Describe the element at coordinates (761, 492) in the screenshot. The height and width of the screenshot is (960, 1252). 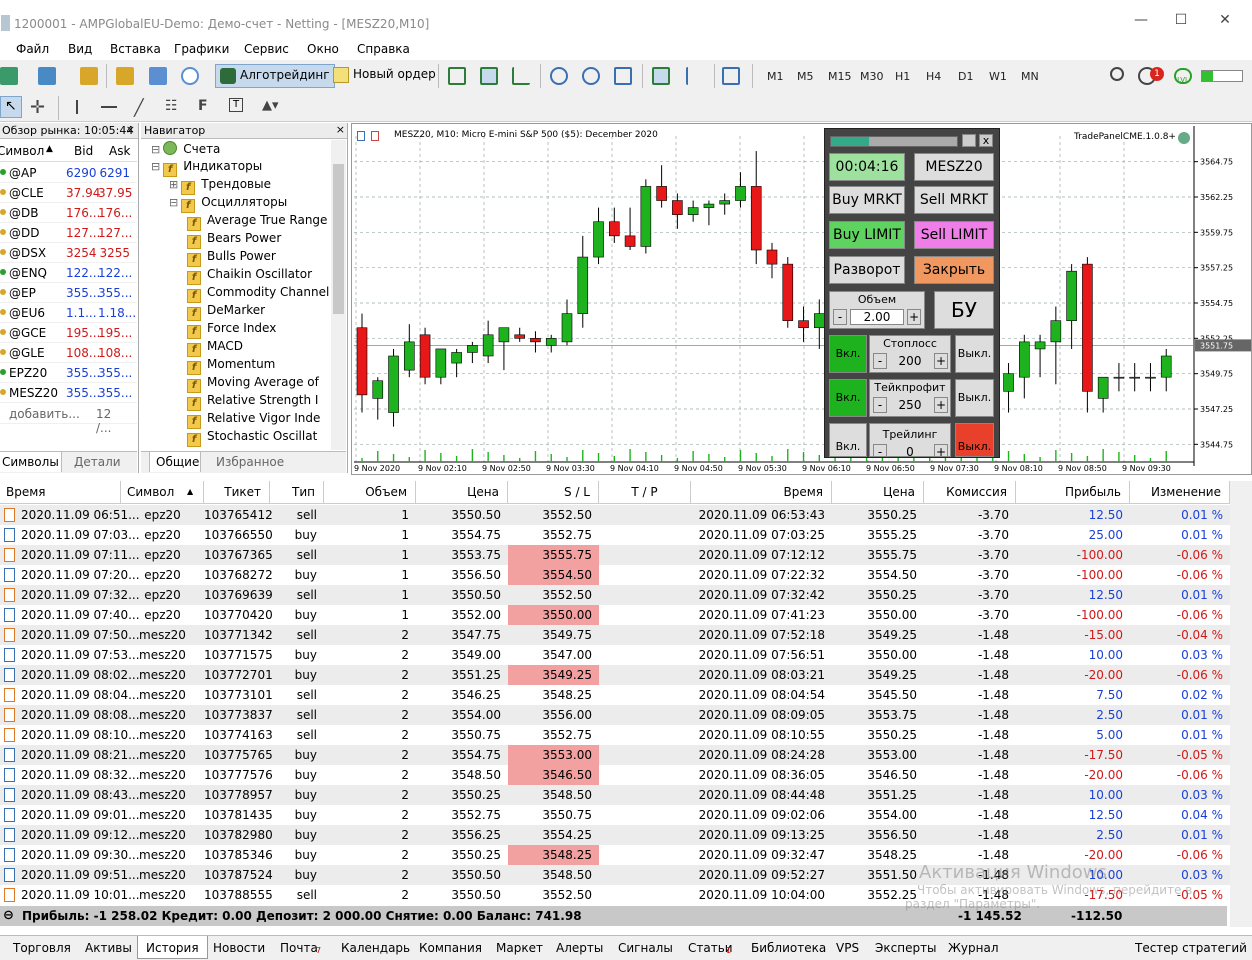
I see `col-close-time: Время` at that location.